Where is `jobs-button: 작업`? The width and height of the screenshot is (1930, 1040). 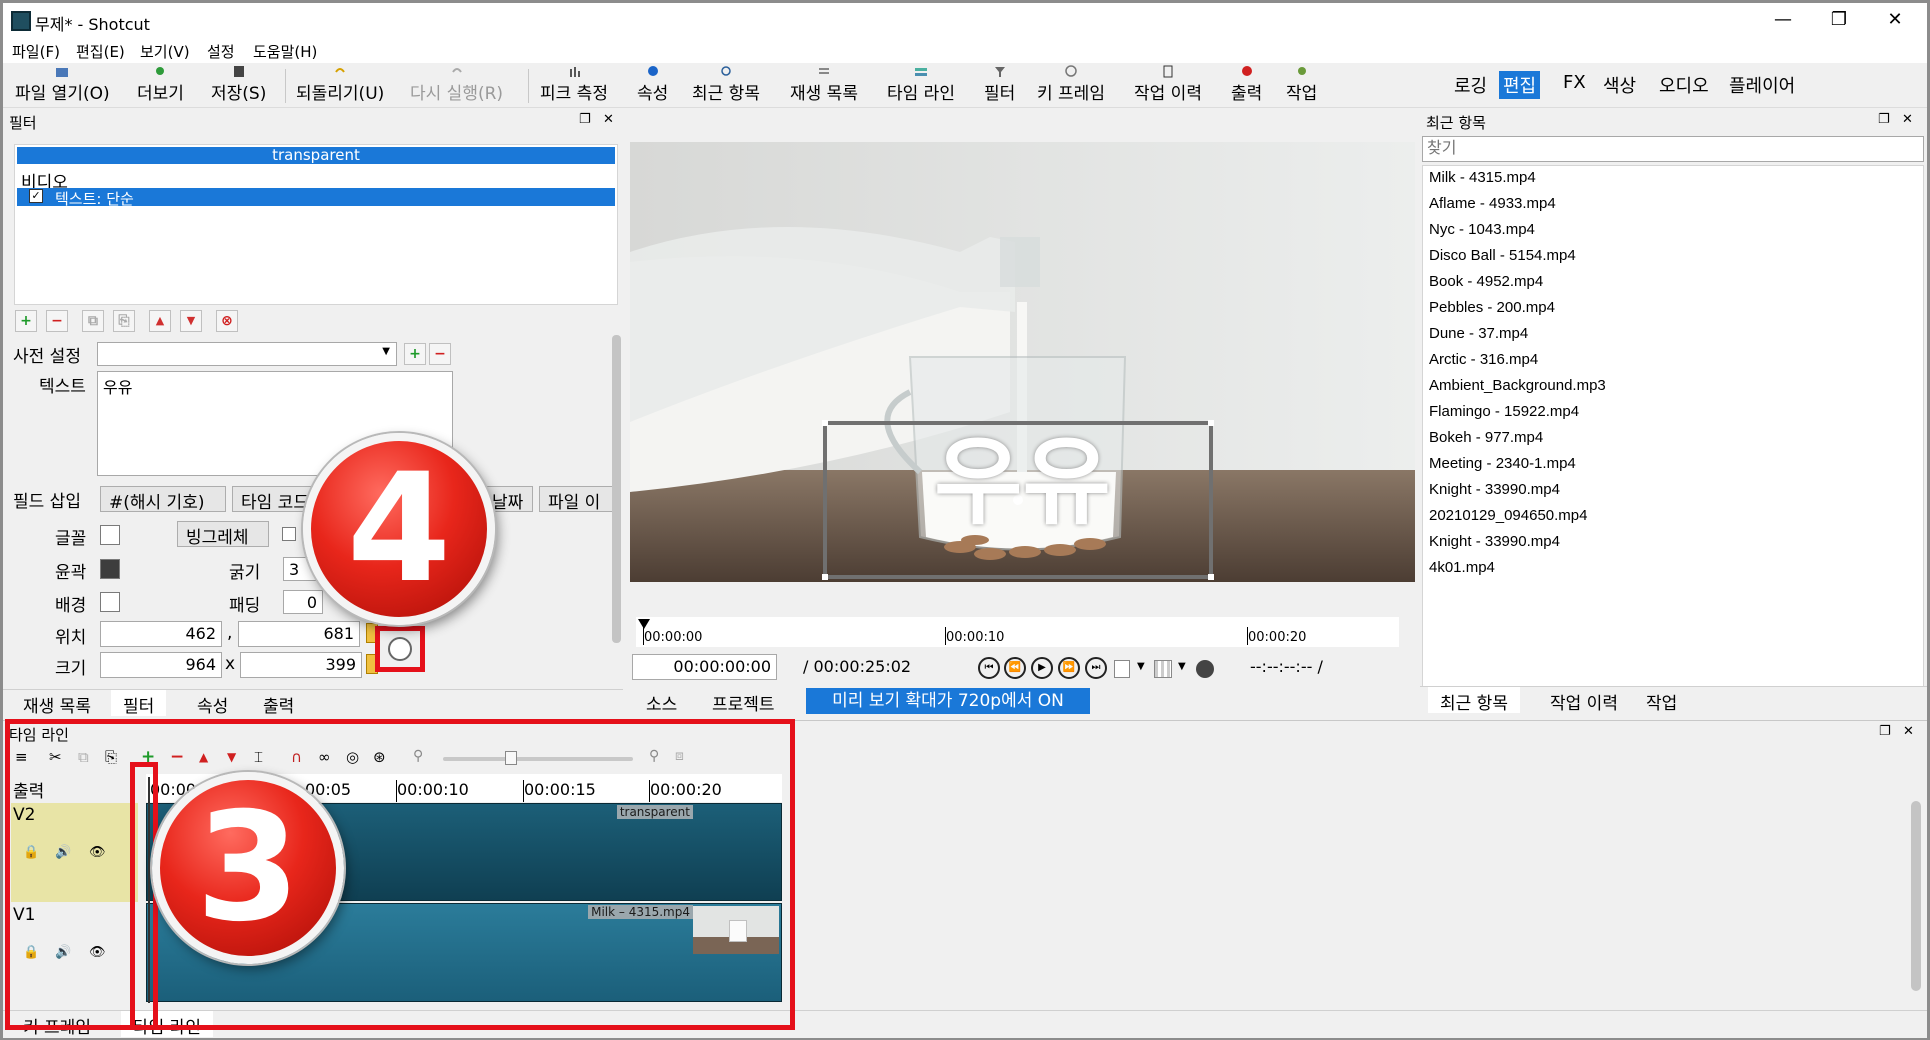 jobs-button: 작업 is located at coordinates (1301, 84).